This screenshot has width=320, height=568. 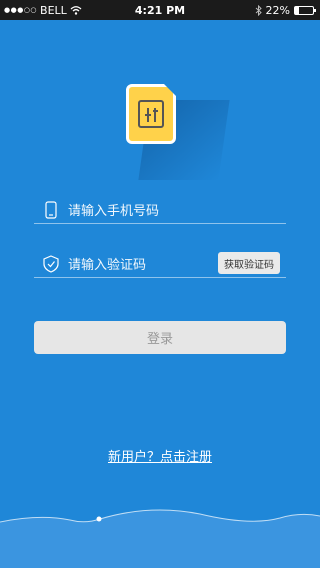 I want to click on battery-icon, so click(x=305, y=10).